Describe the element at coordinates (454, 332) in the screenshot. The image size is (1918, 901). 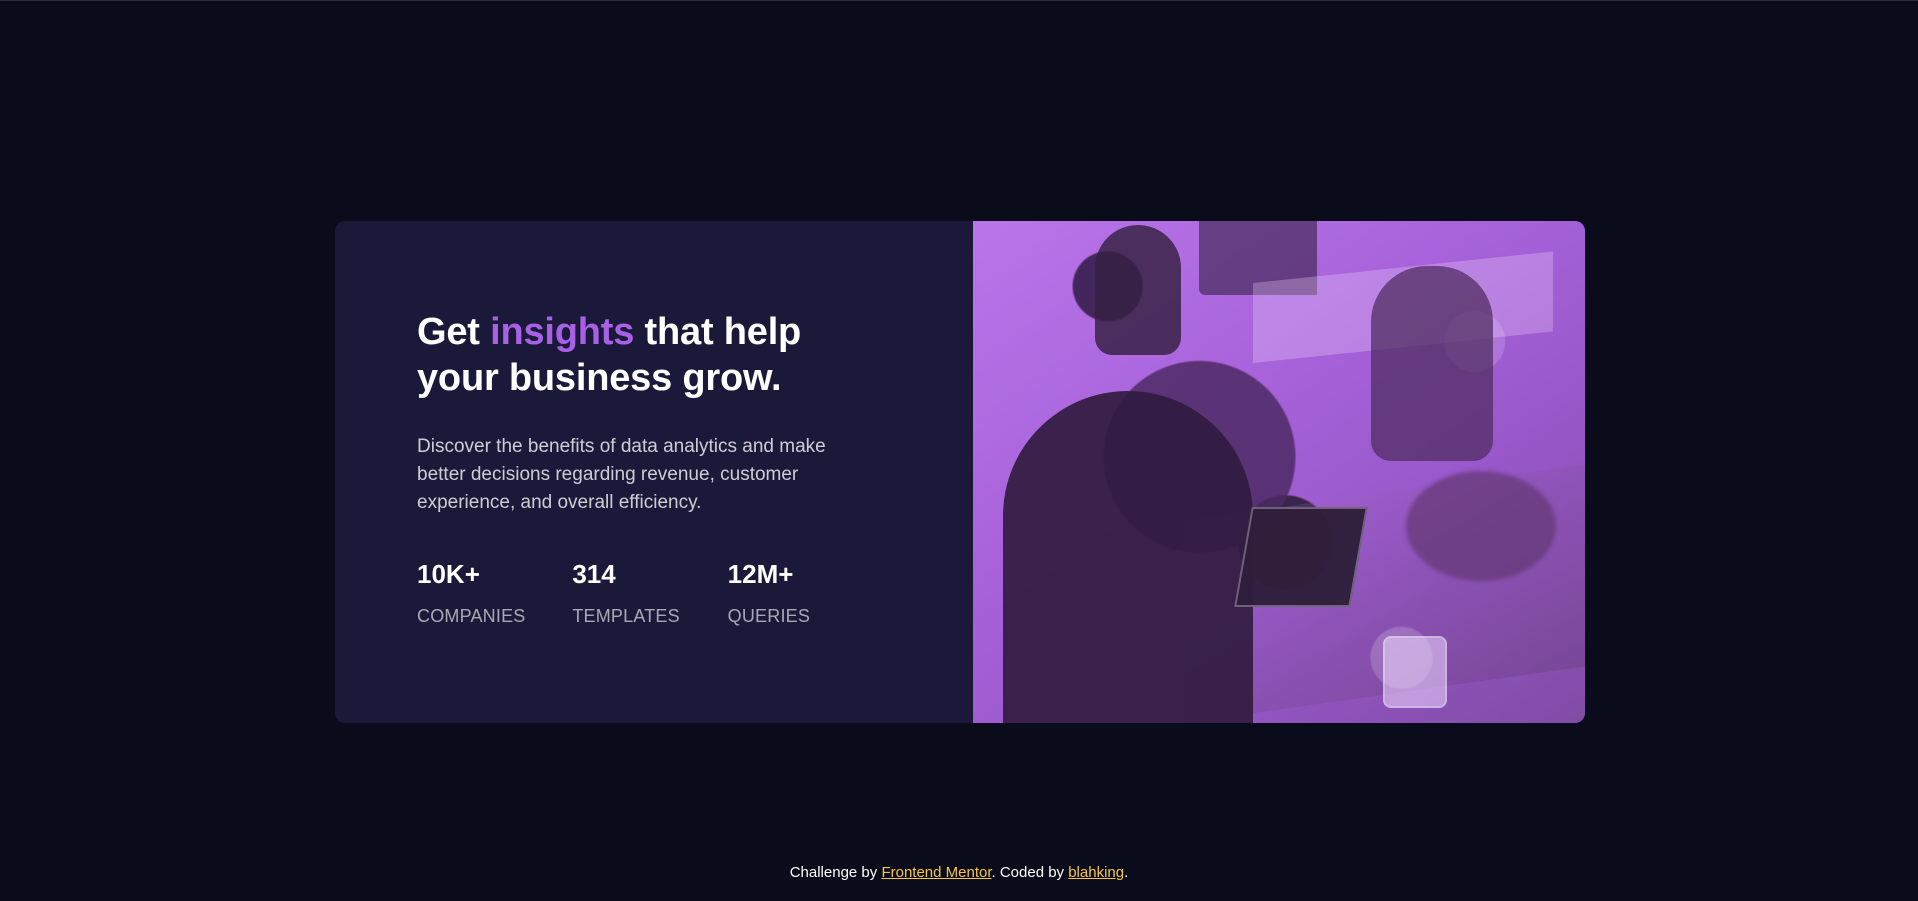
I see `headline-prefix: Get` at that location.